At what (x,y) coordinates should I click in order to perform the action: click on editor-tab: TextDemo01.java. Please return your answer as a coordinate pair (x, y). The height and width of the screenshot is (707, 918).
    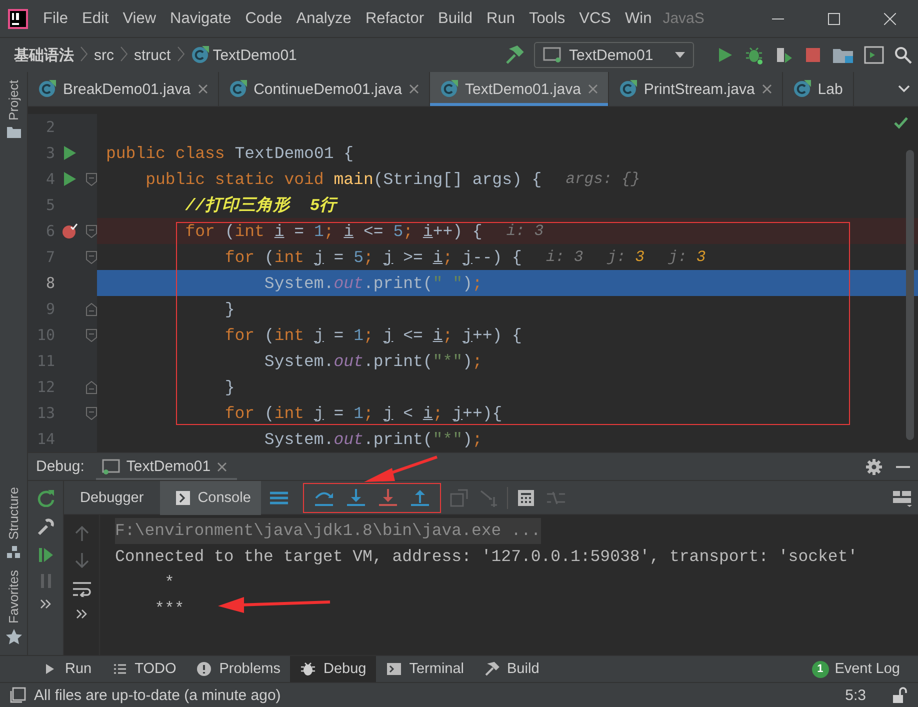
    Looking at the image, I should click on (519, 89).